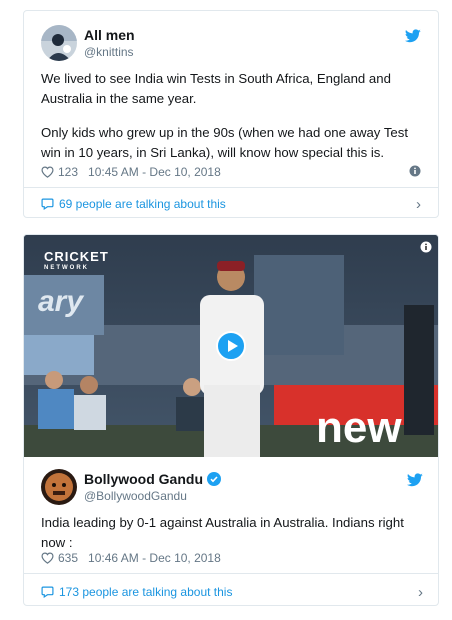 This screenshot has width=452, height=620. What do you see at coordinates (143, 479) in the screenshot?
I see `display-name: Bollywood Gandu` at bounding box center [143, 479].